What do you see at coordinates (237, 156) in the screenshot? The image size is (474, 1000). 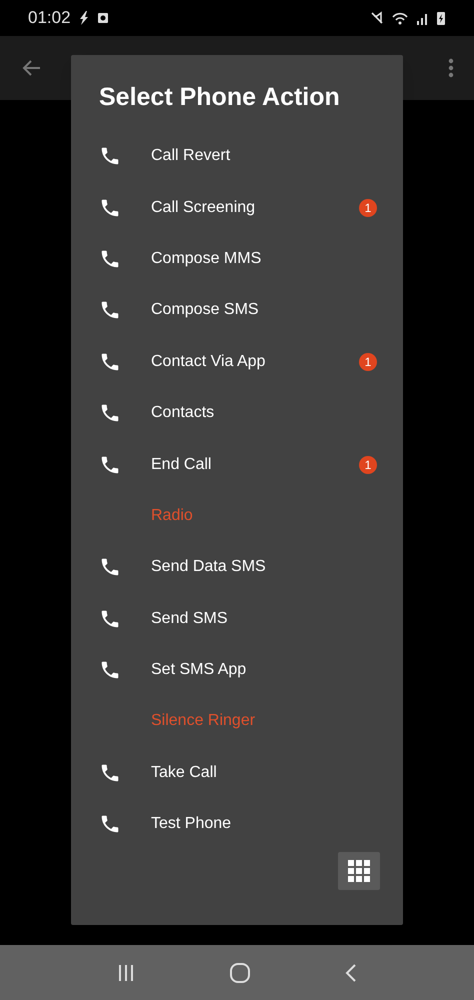 I see `action-item: Call Revert` at bounding box center [237, 156].